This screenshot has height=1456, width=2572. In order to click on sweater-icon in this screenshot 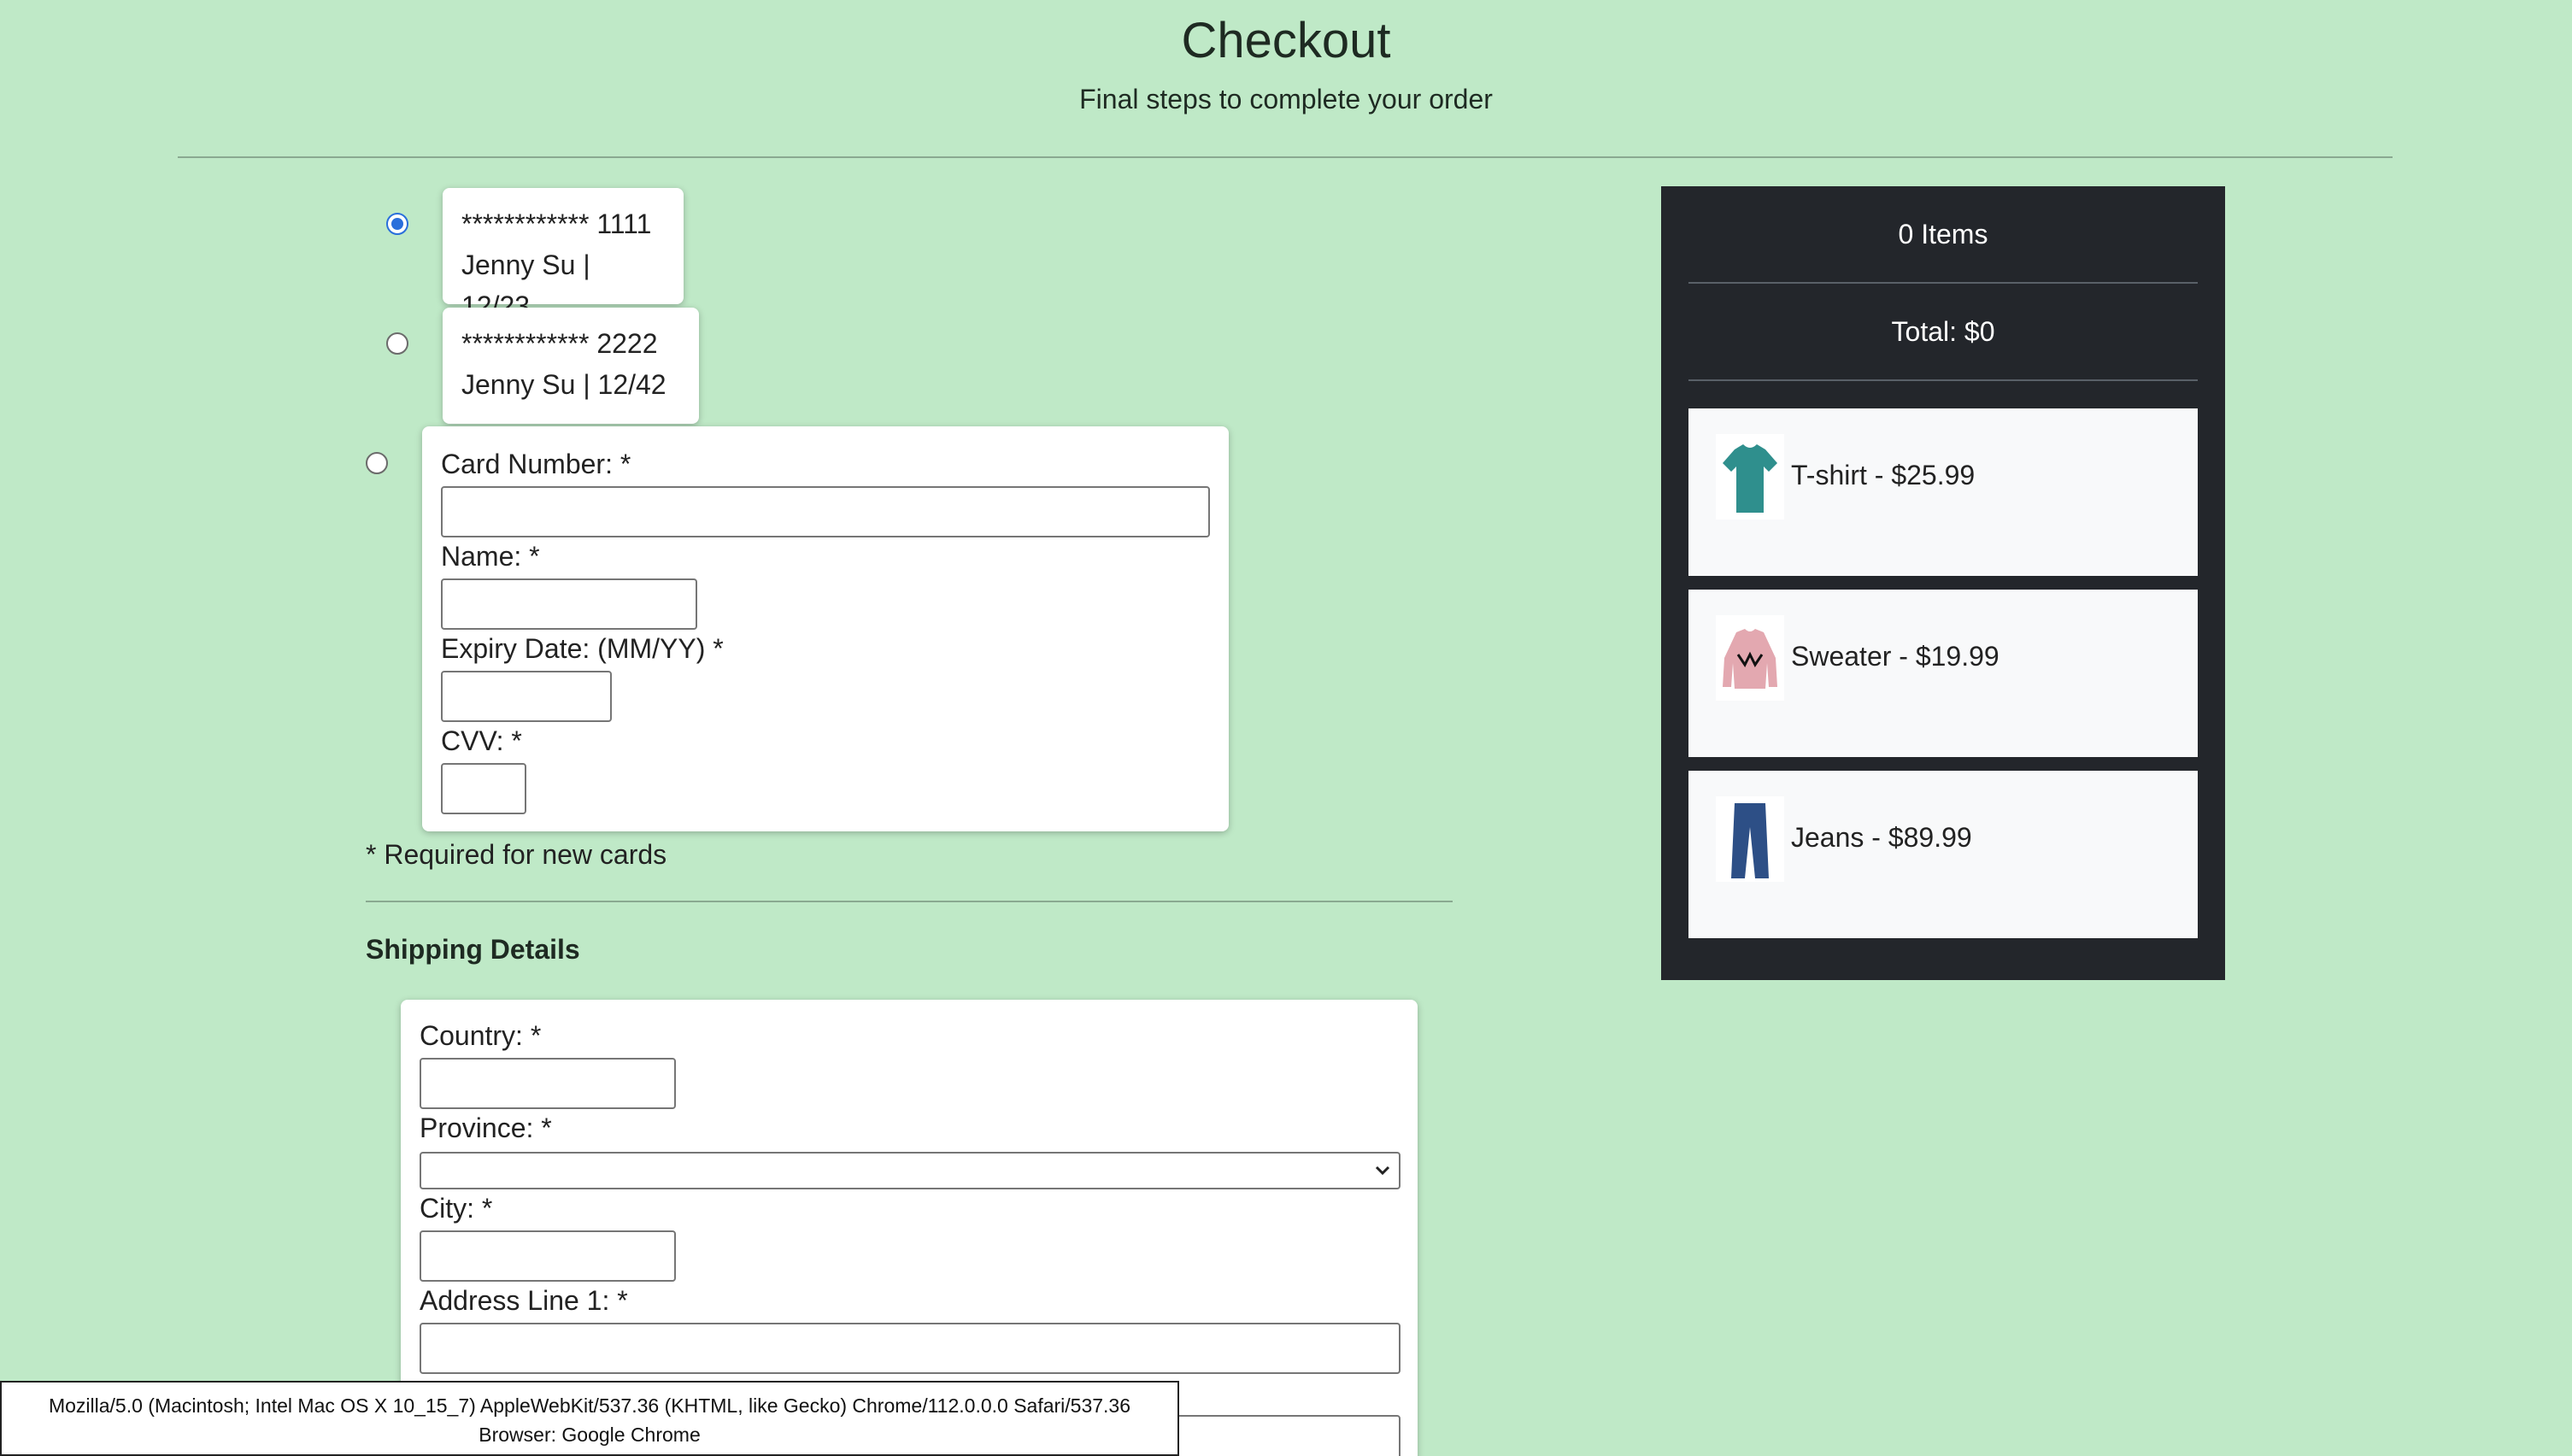, I will do `click(1750, 658)`.